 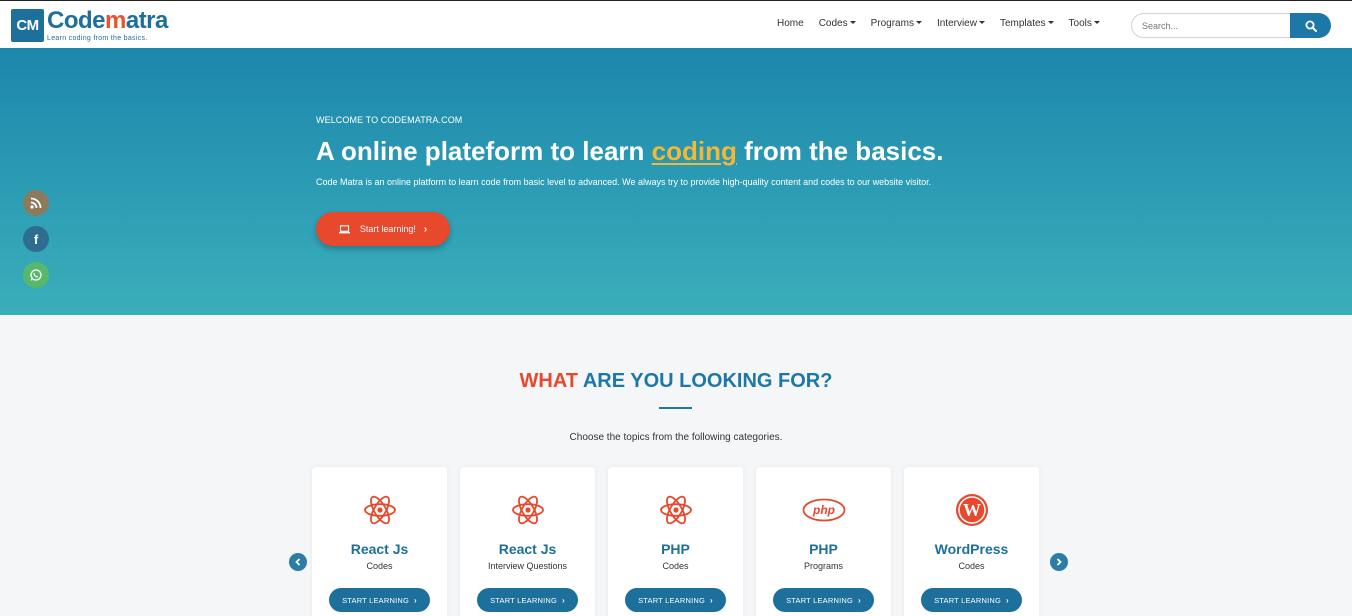 I want to click on chevron-right-icon, so click(x=1059, y=562).